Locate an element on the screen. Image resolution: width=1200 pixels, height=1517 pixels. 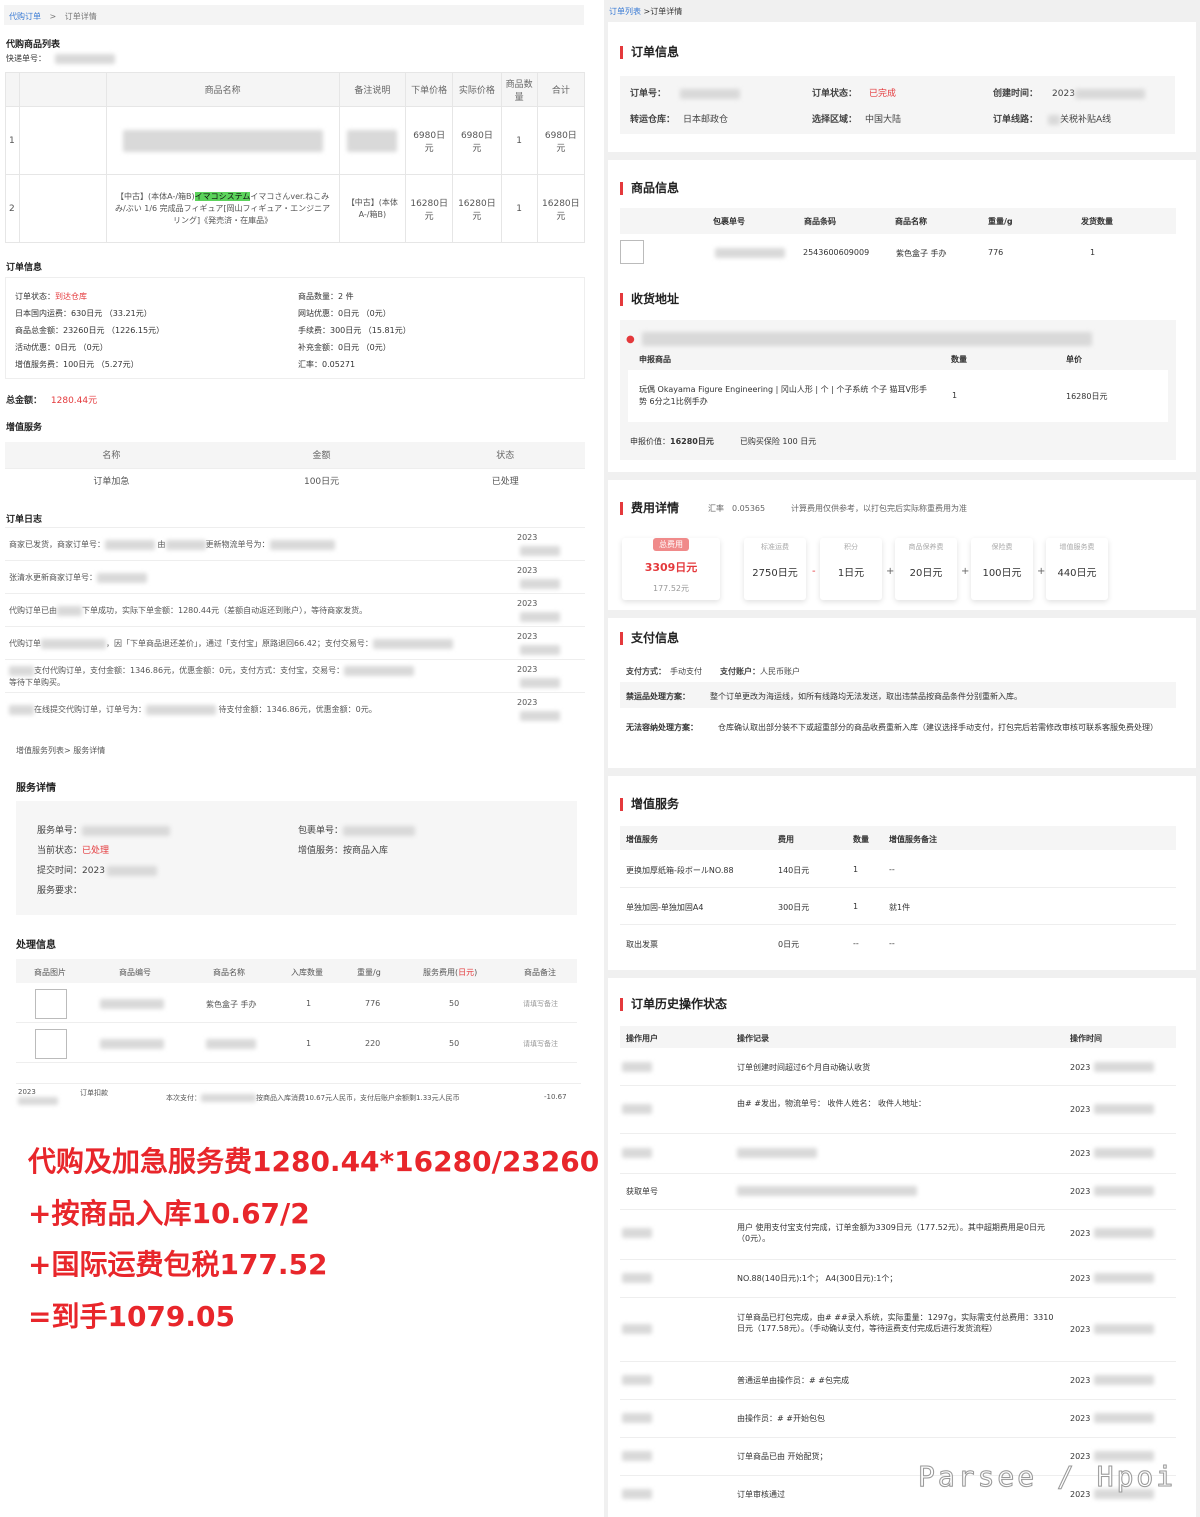
breadcrumb-link-order-list: 订单列表 is located at coordinates (625, 11).